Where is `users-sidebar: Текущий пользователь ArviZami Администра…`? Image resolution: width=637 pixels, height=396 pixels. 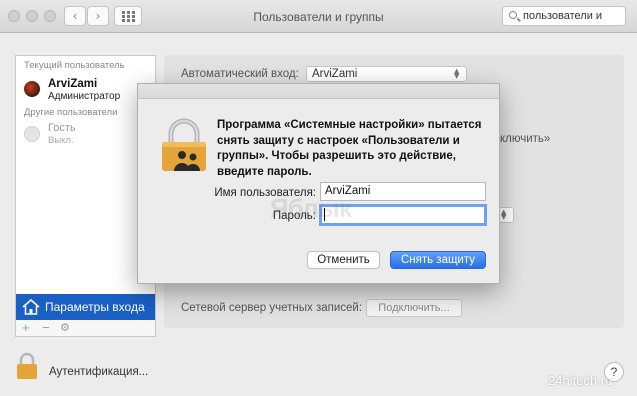
users-sidebar: Текущий пользователь ArviZami Администра… is located at coordinates (85, 188).